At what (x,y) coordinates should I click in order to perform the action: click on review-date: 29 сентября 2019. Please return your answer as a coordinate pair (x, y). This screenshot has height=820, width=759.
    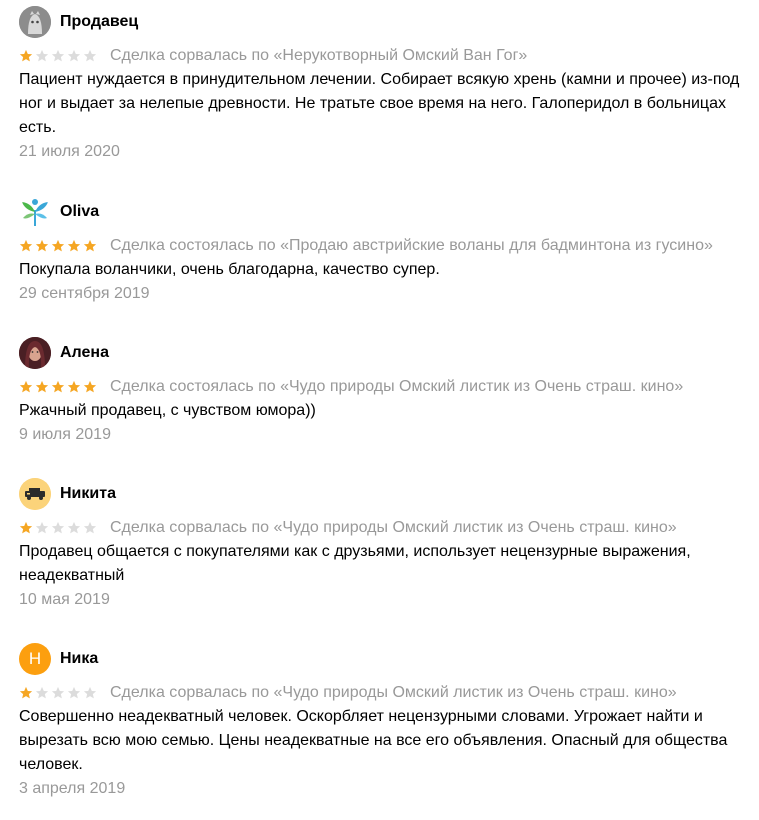
    Looking at the image, I should click on (84, 293).